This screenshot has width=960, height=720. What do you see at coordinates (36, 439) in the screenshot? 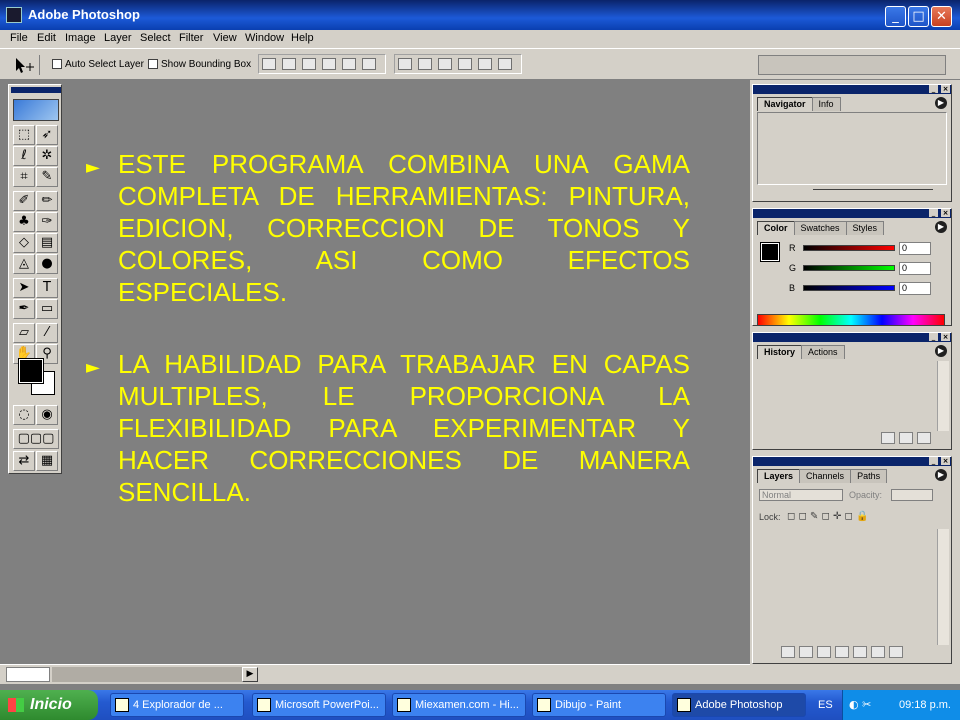
I see `screen-mode-icons: ▢▢▢` at bounding box center [36, 439].